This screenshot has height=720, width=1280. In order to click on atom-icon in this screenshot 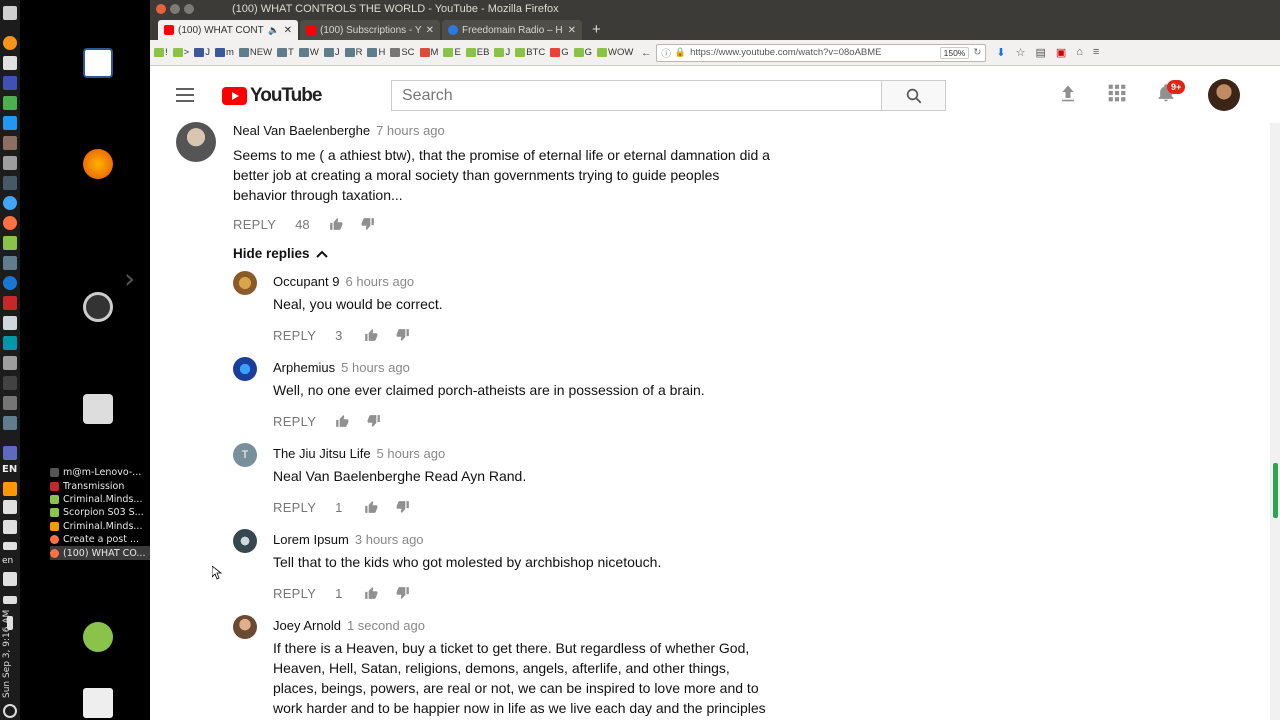, I will do `click(10, 343)`.